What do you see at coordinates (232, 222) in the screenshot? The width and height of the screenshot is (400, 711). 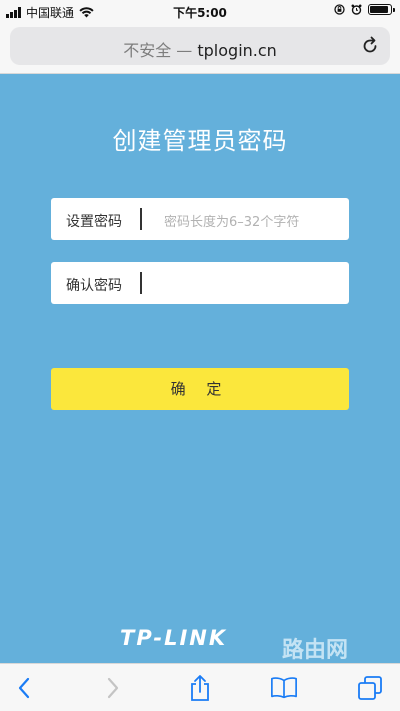 I see `password-placeholder: 密码长度为6–32个字符` at bounding box center [232, 222].